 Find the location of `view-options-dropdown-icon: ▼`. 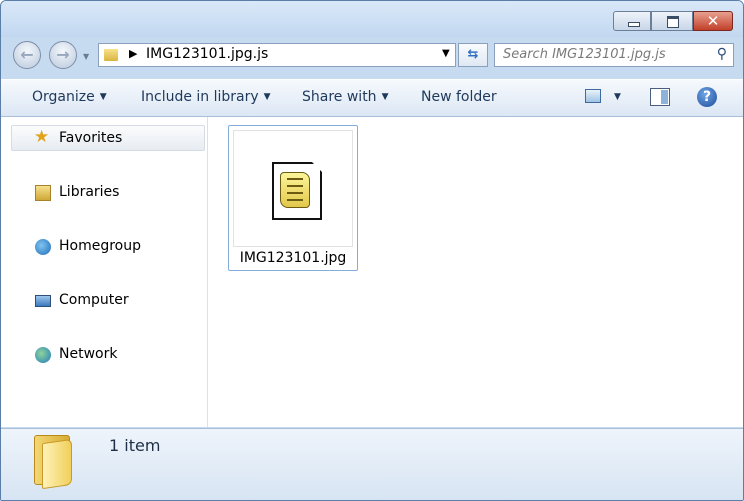

view-options-dropdown-icon: ▼ is located at coordinates (617, 97).